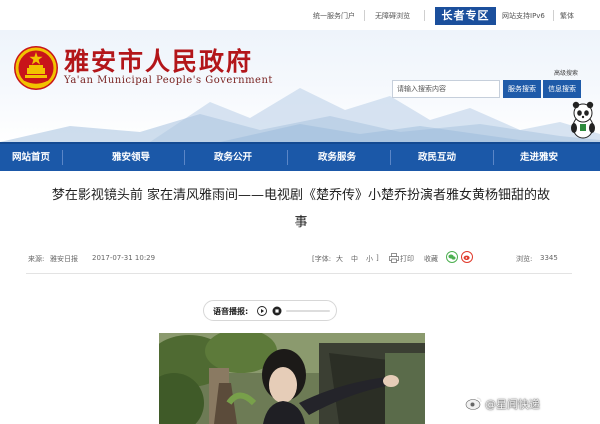  I want to click on publish-date: 2017-07-31 10:29, so click(124, 258).